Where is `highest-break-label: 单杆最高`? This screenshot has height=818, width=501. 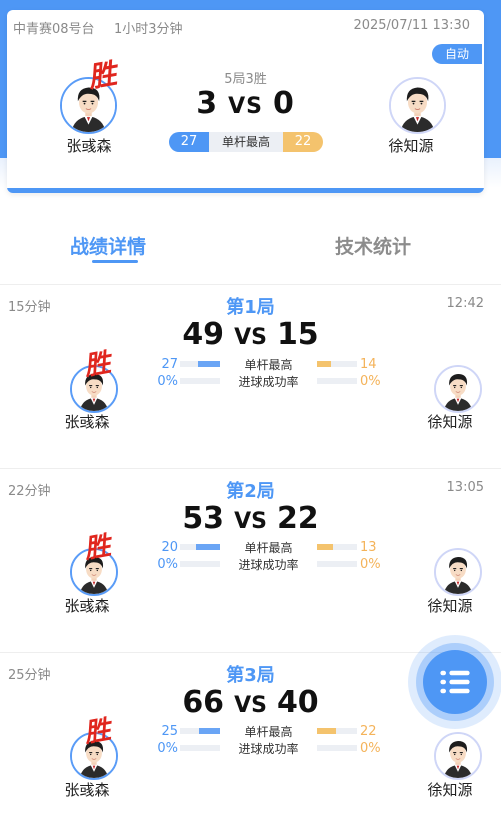
highest-break-label: 单杆最高 is located at coordinates (246, 142).